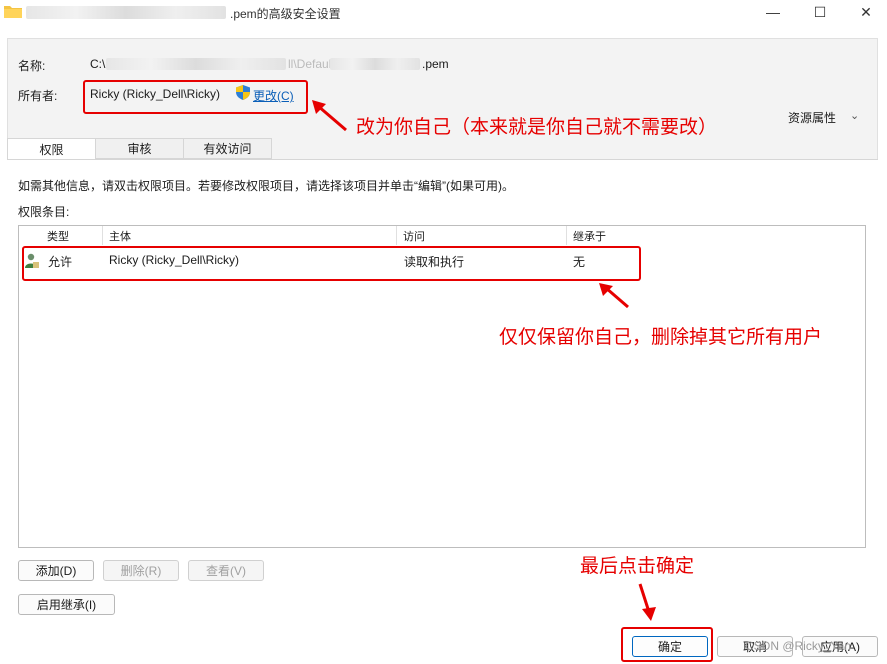  What do you see at coordinates (617, 235) in the screenshot?
I see `column-header-inherited: 继承于` at bounding box center [617, 235].